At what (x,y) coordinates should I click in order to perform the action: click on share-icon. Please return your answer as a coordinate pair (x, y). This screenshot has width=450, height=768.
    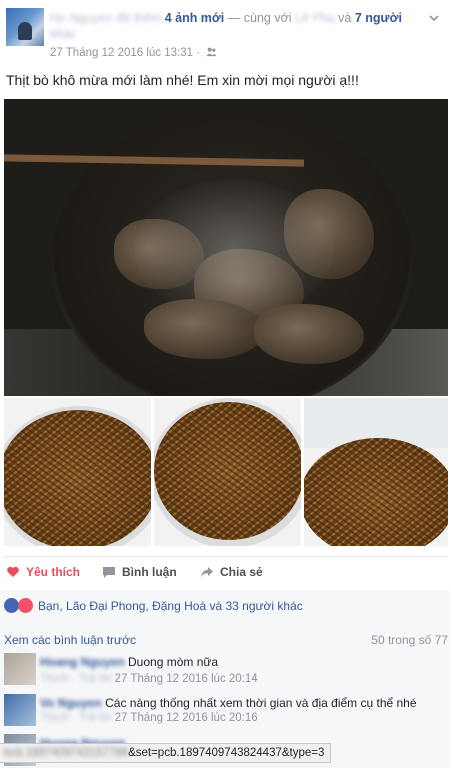
    Looking at the image, I should click on (207, 572).